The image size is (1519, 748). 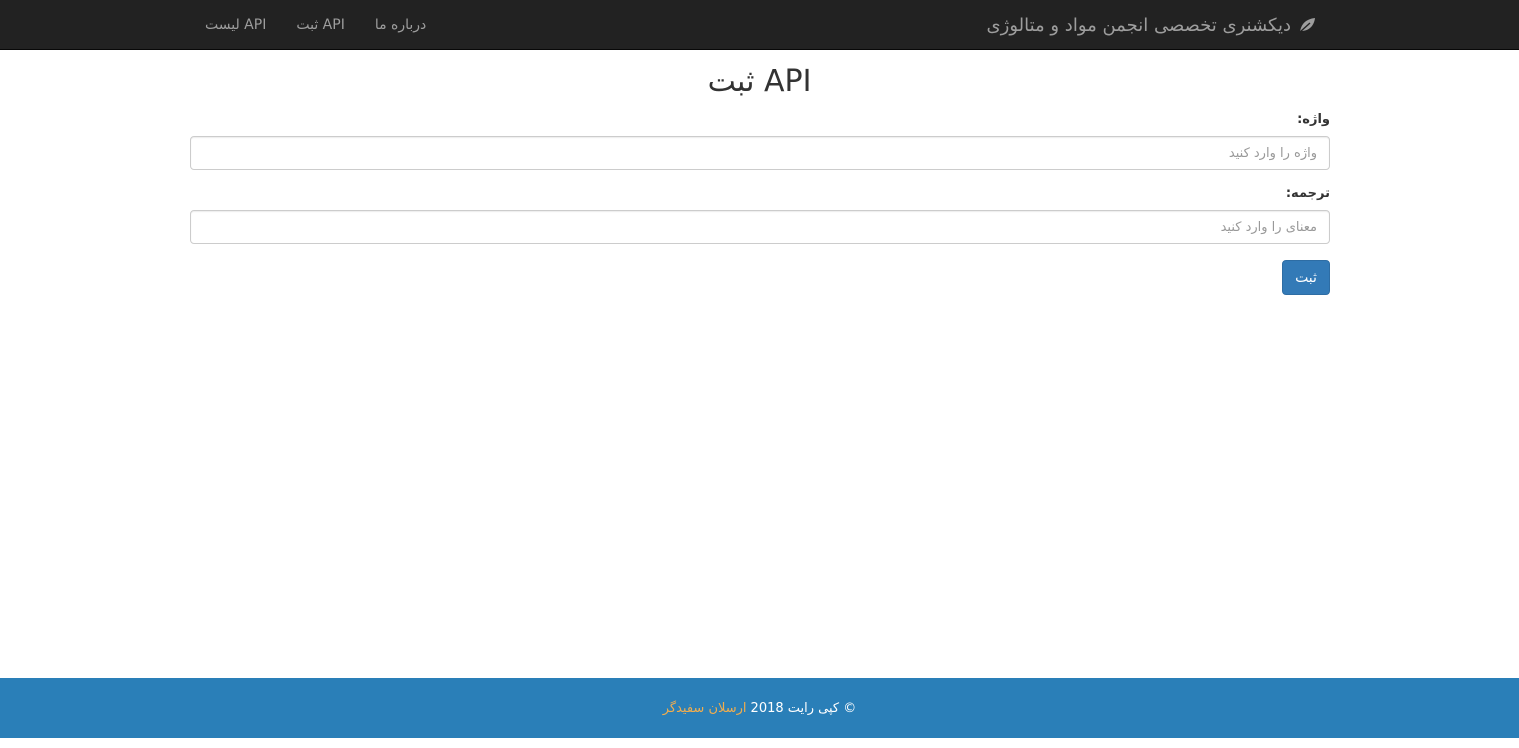 What do you see at coordinates (400, 25) in the screenshot?
I see `nav-link-about: درباره ما` at bounding box center [400, 25].